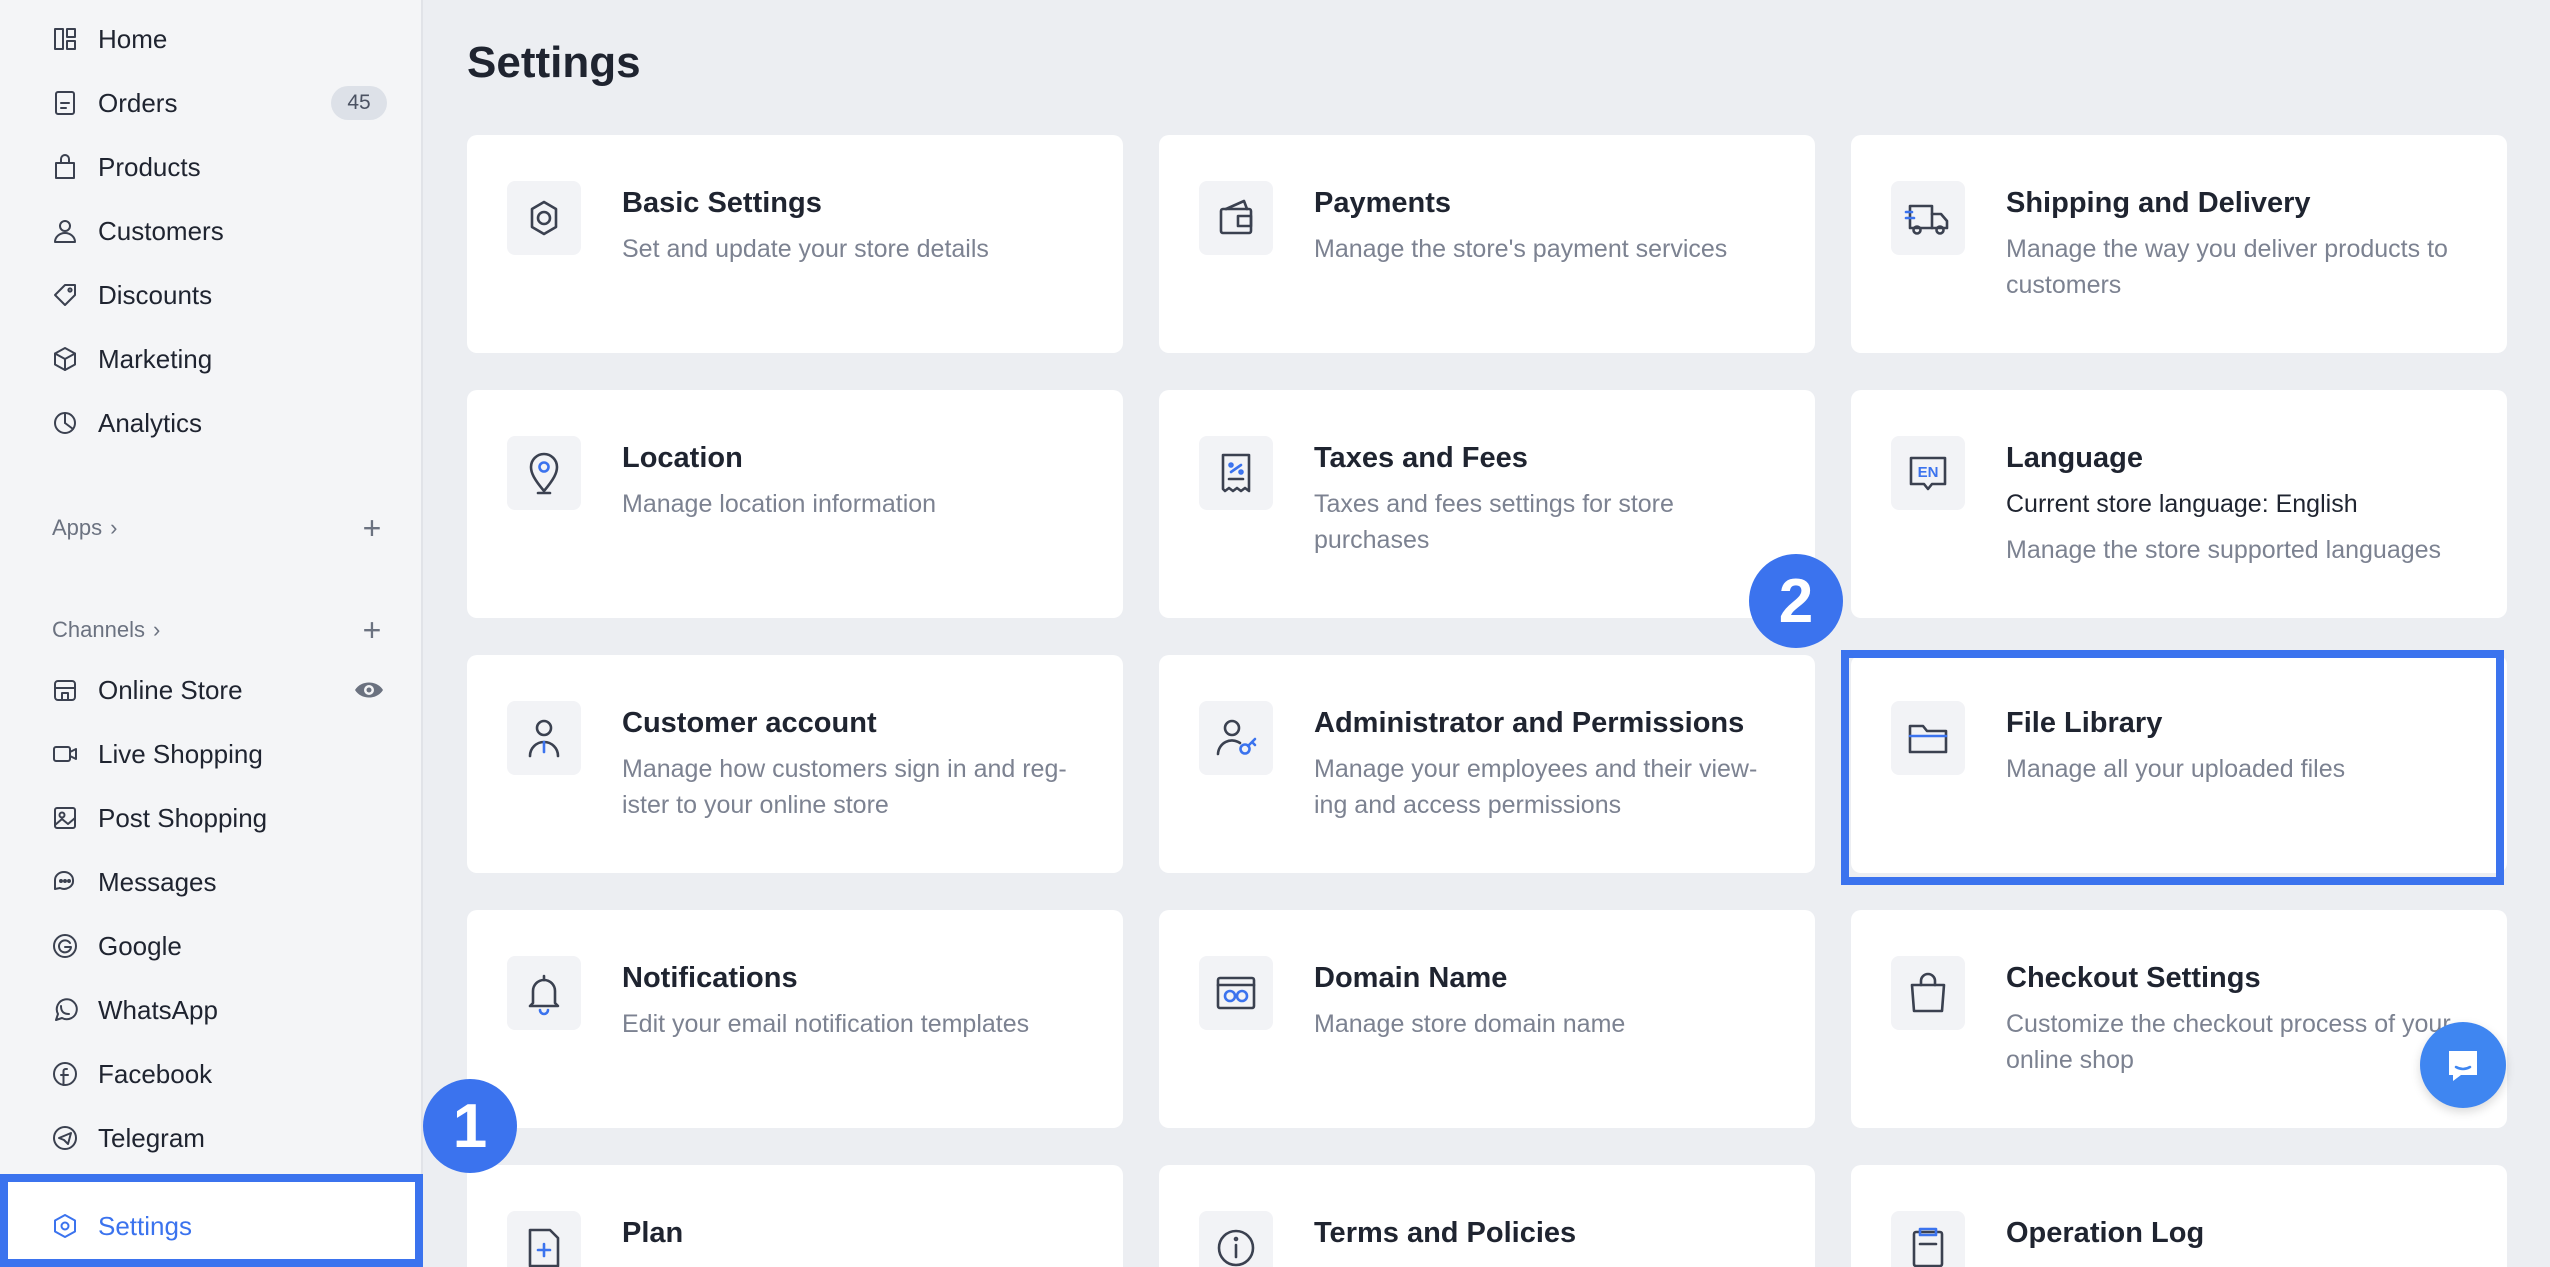  I want to click on settings-card-terms-policies: Terms and Policies, so click(1487, 1216).